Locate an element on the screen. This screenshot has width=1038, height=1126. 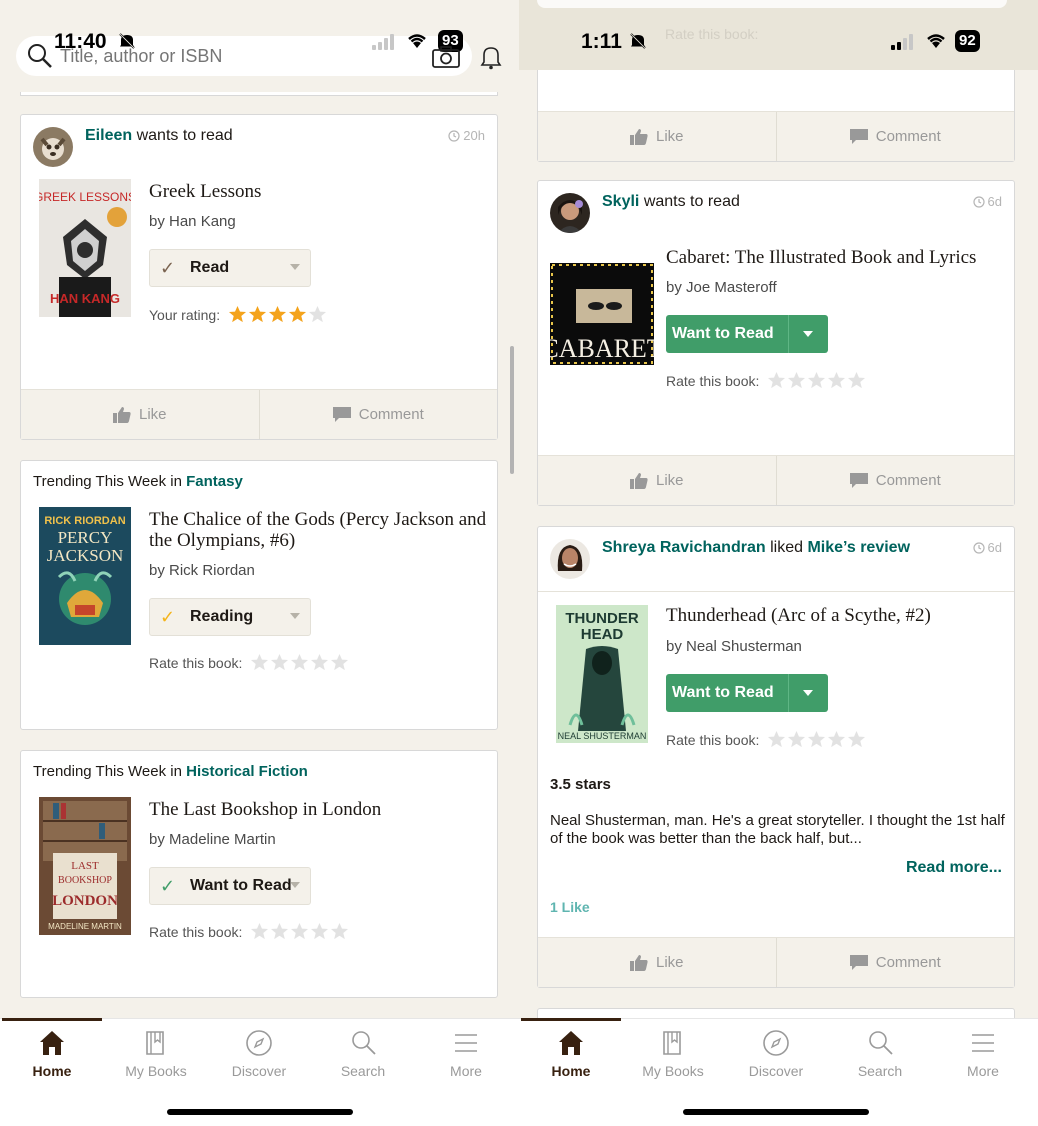
nav-home-label: Home is located at coordinates (571, 1071).